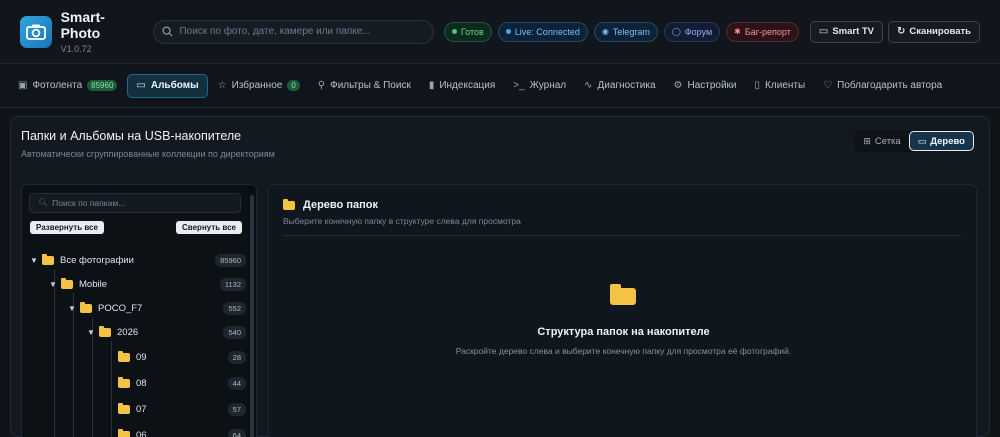 The width and height of the screenshot is (1000, 437). I want to click on tree-node-07: 07, so click(132, 409).